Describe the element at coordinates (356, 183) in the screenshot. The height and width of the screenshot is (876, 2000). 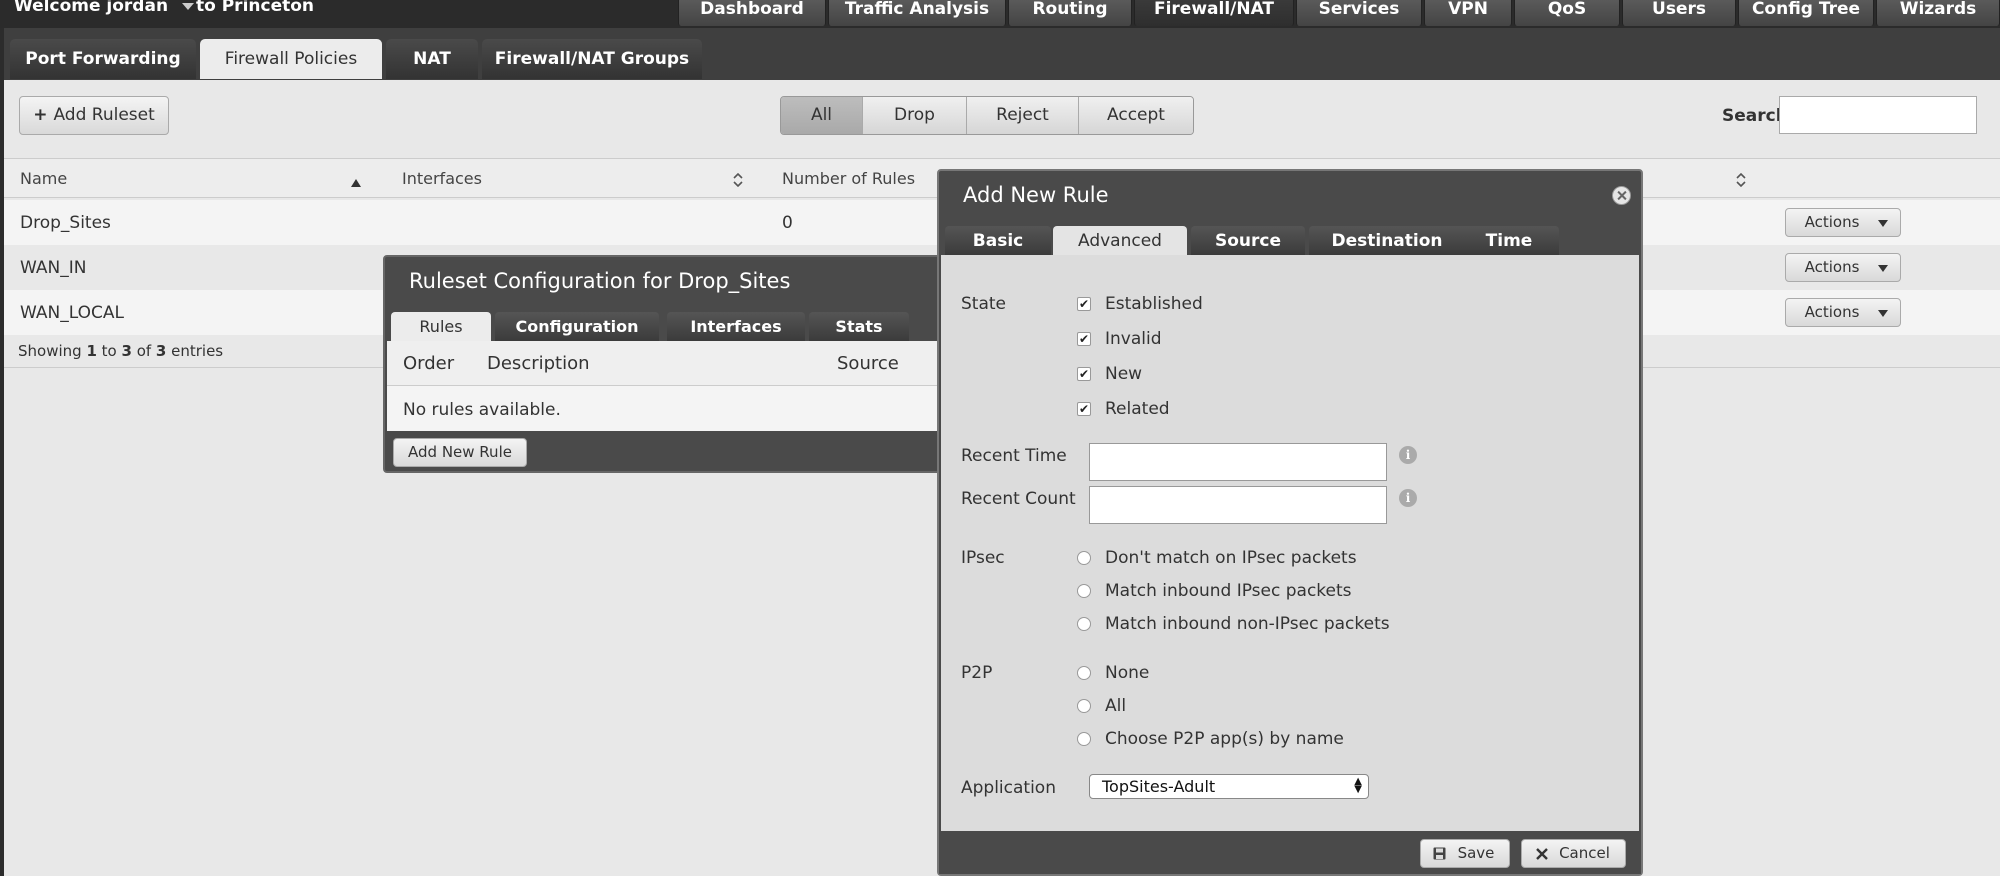
I see `sort-asc-icon` at that location.